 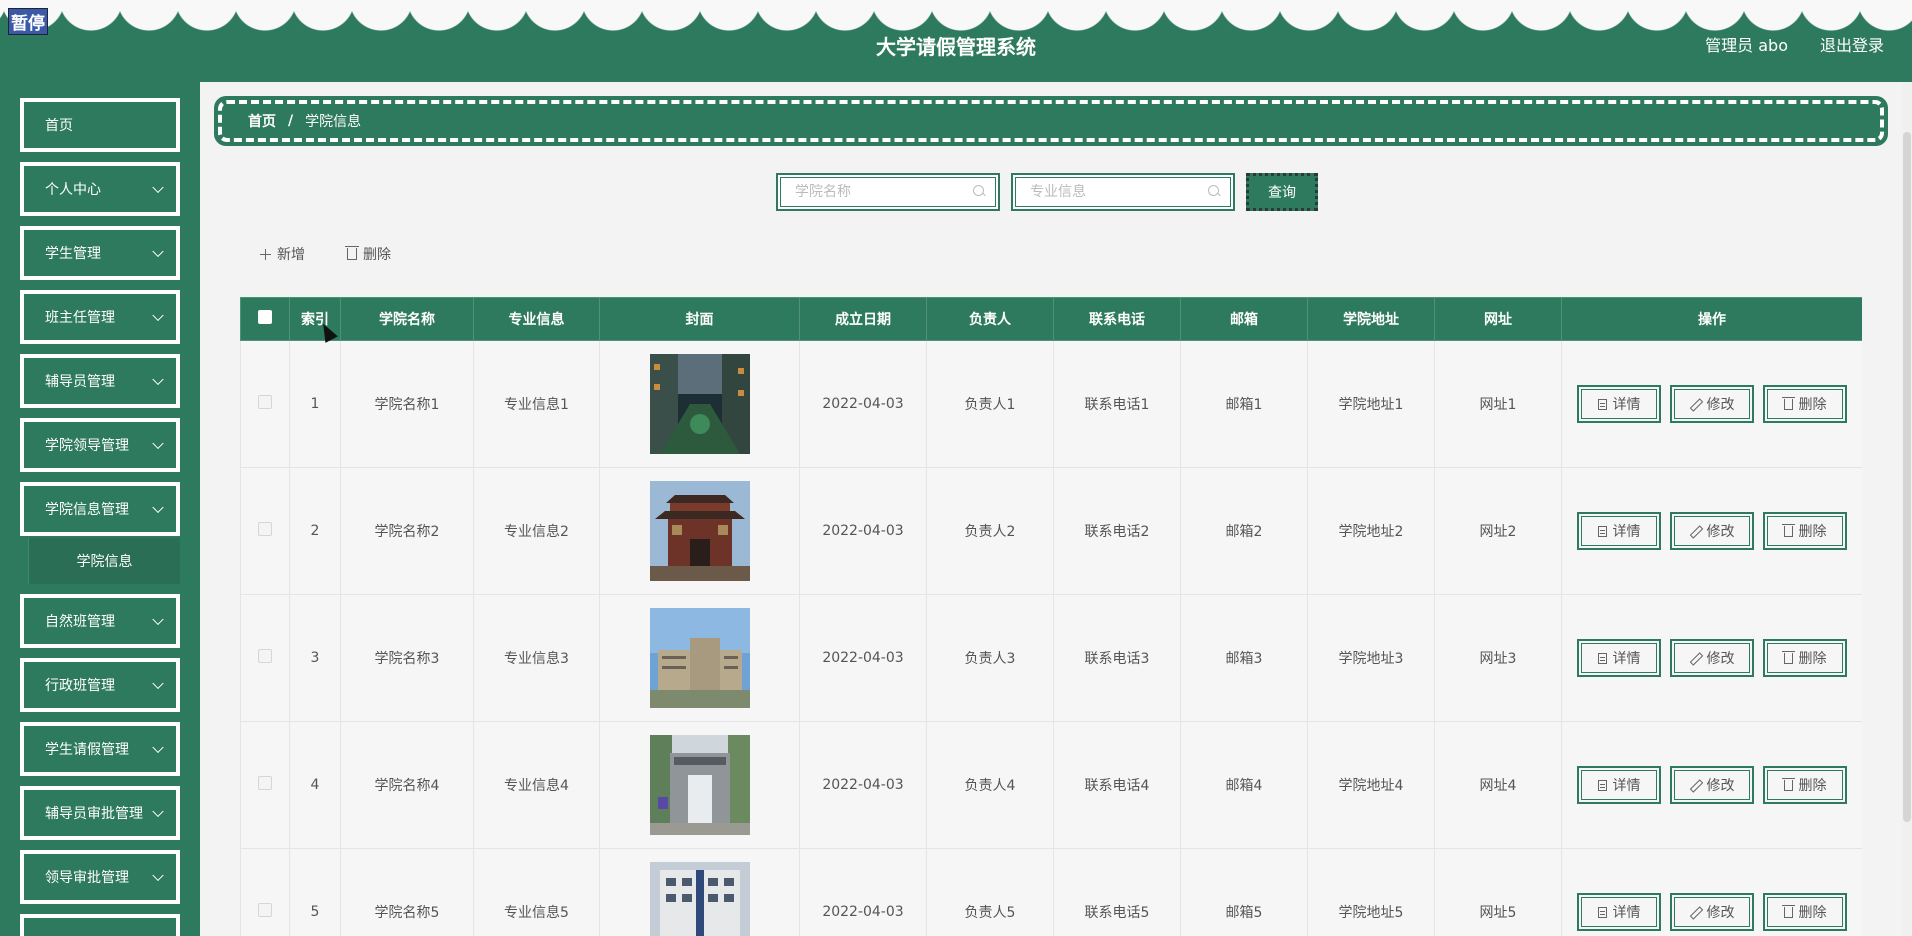 I want to click on sidebar-item-admin-classes: 行政班管理, so click(x=100, y=685).